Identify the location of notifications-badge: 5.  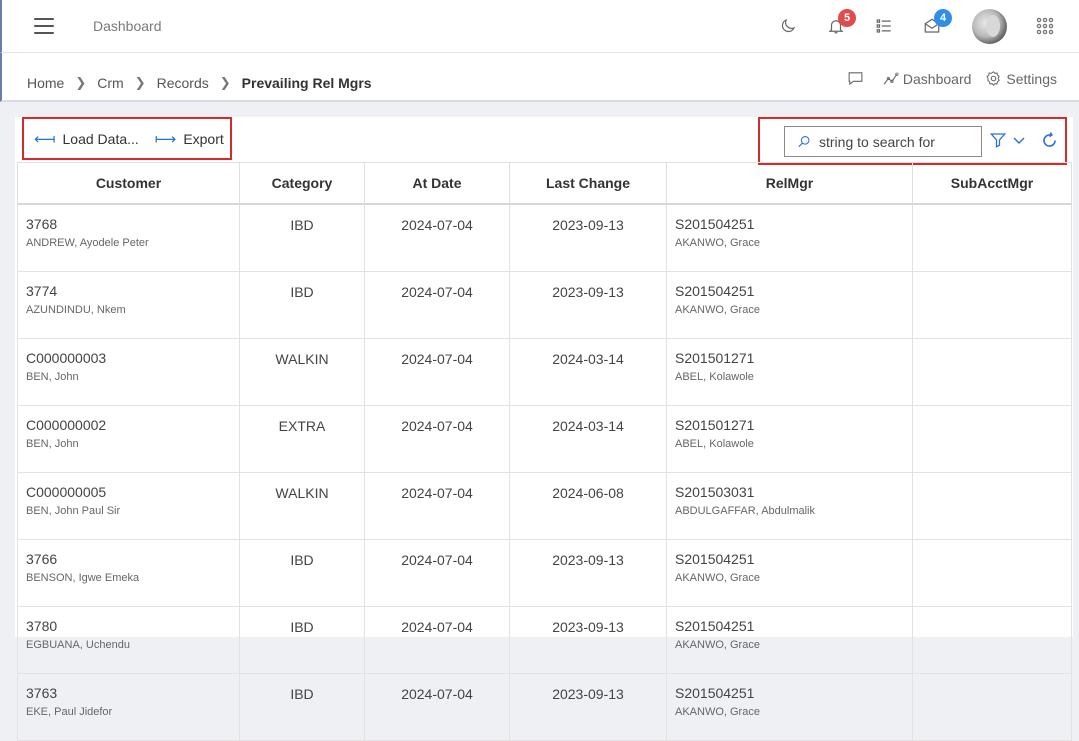
(847, 18).